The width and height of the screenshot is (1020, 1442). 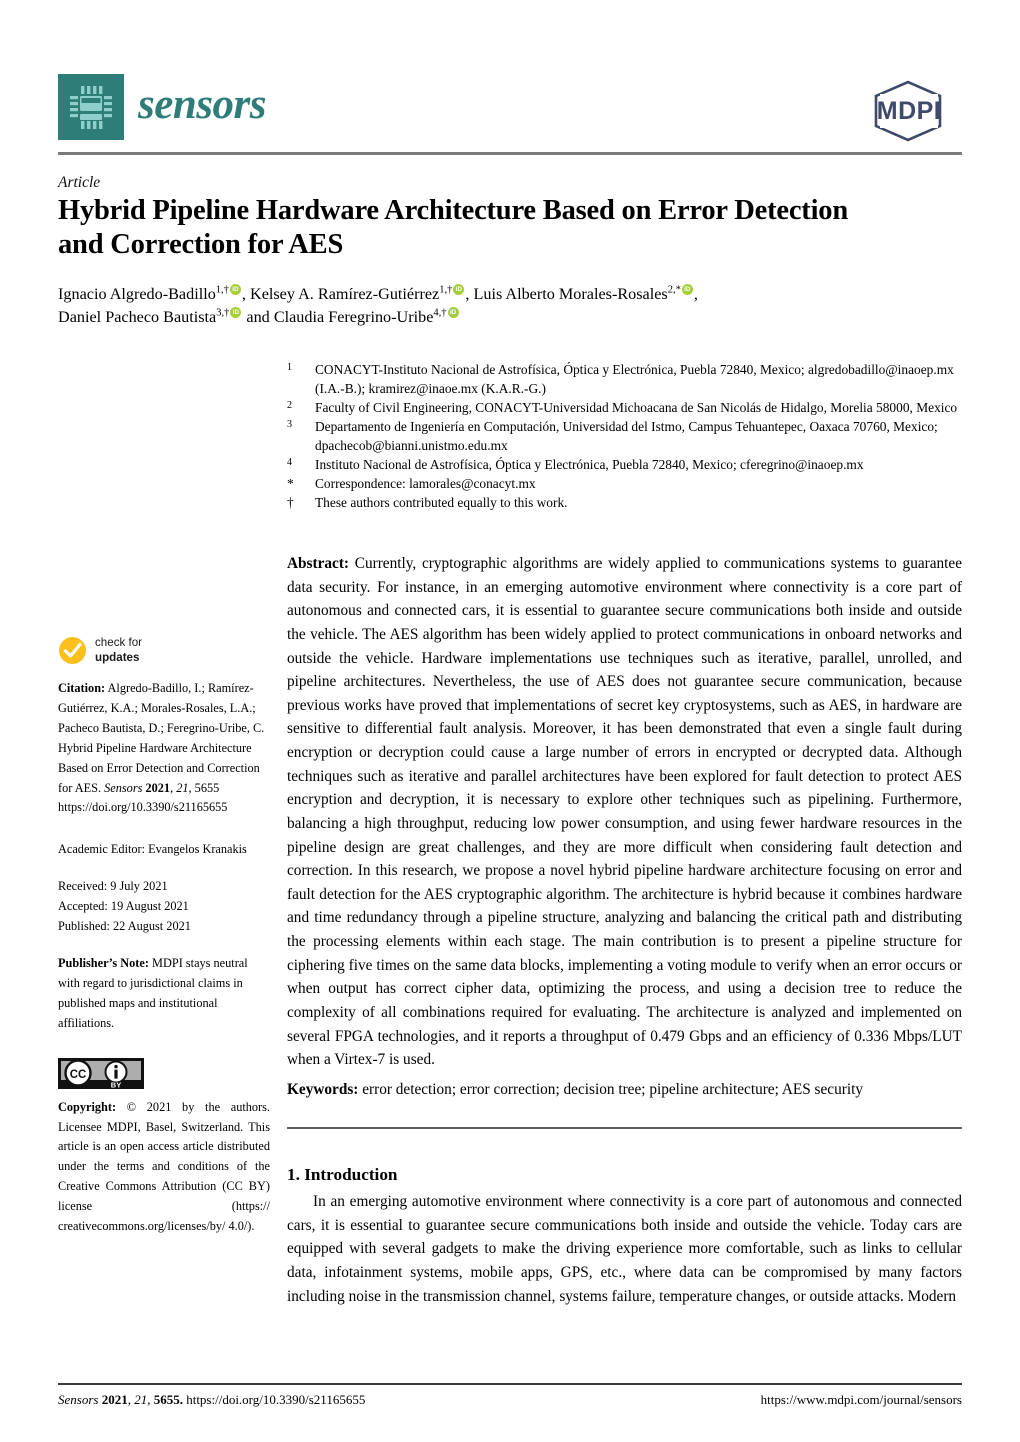 I want to click on footer-year: 2021, so click(x=114, y=1399).